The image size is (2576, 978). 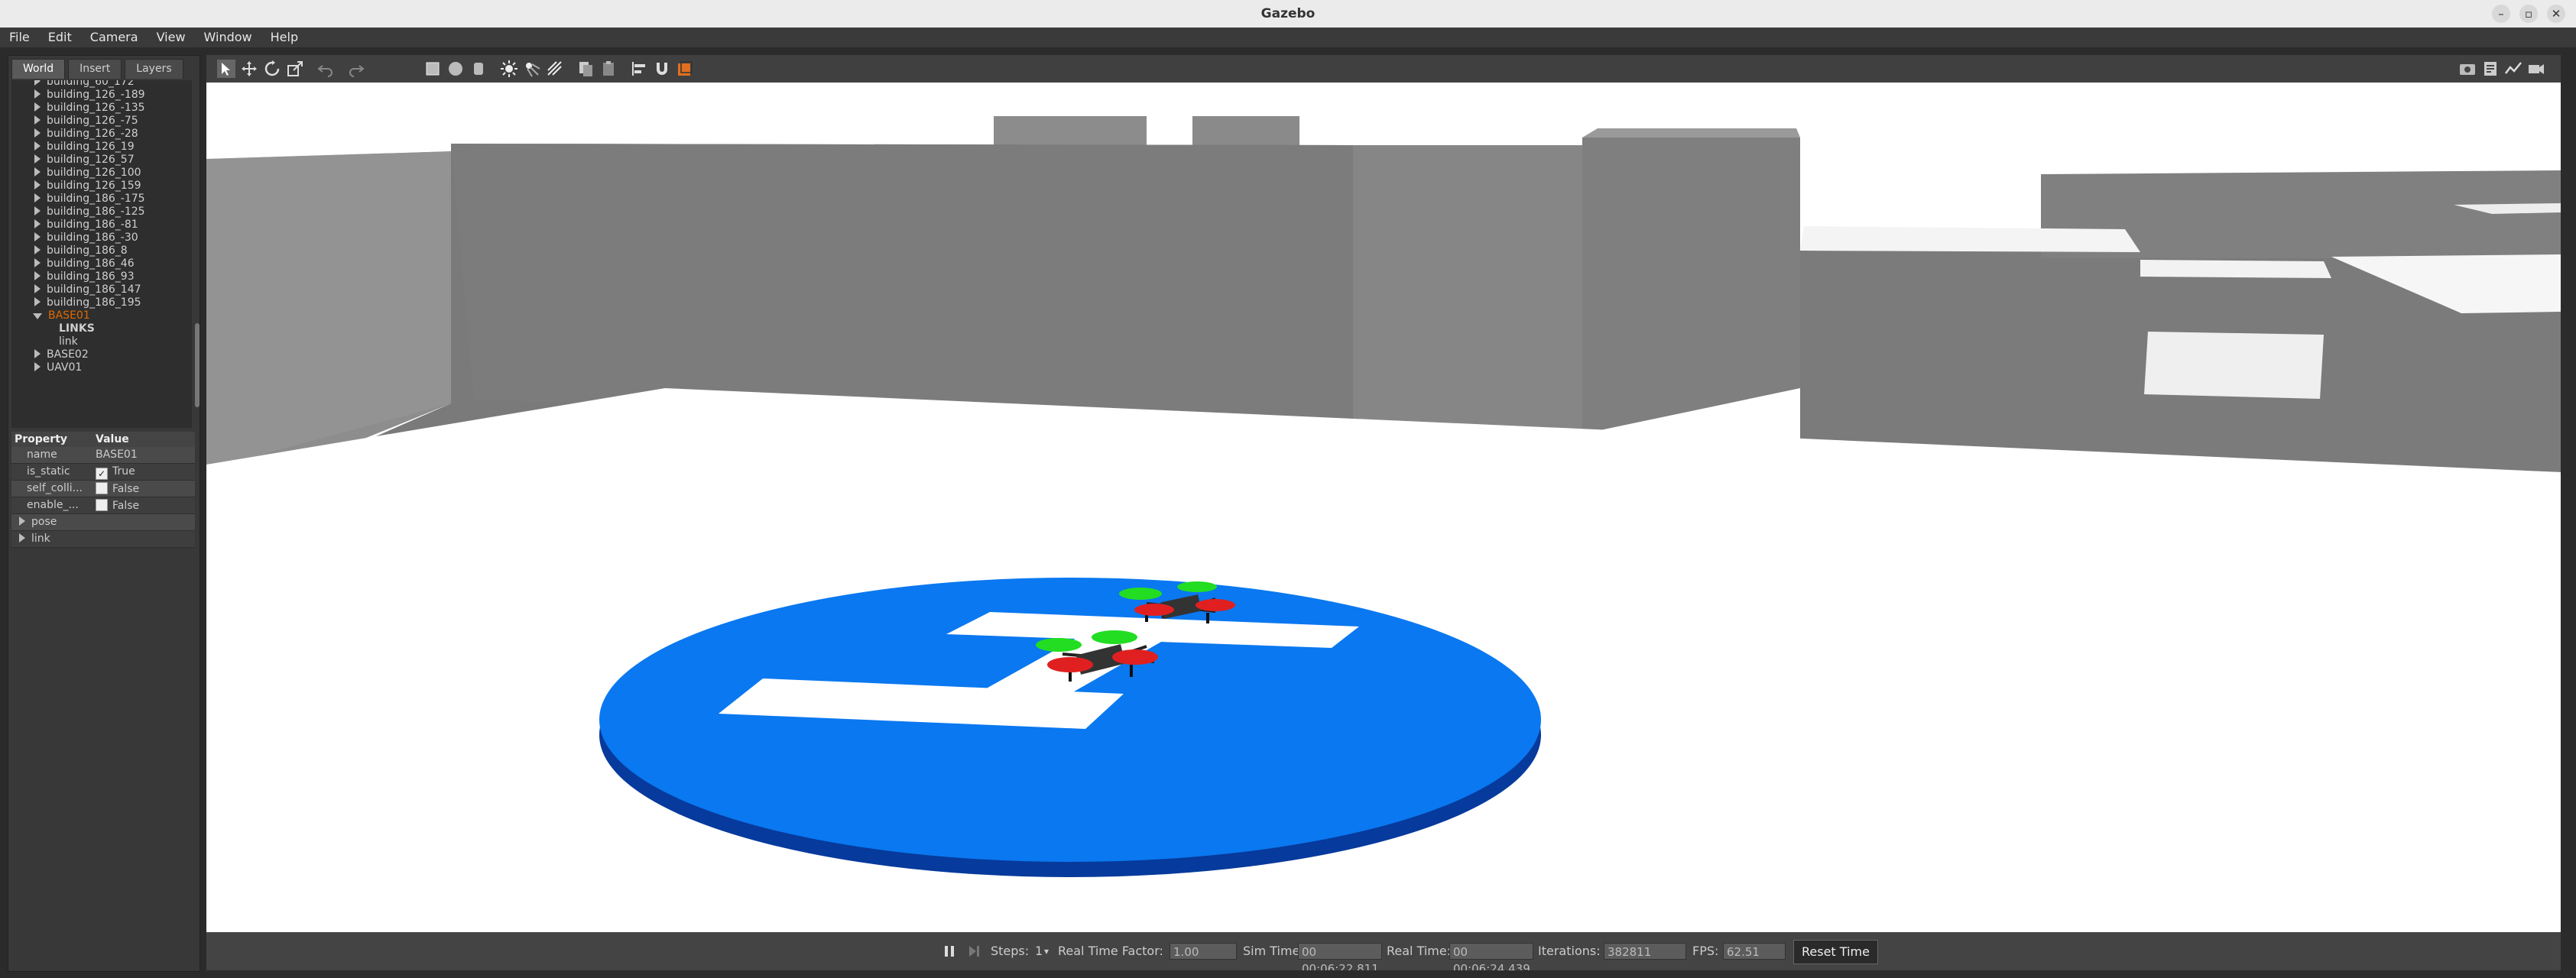 I want to click on tree-item: building_186_-175, so click(x=89, y=199).